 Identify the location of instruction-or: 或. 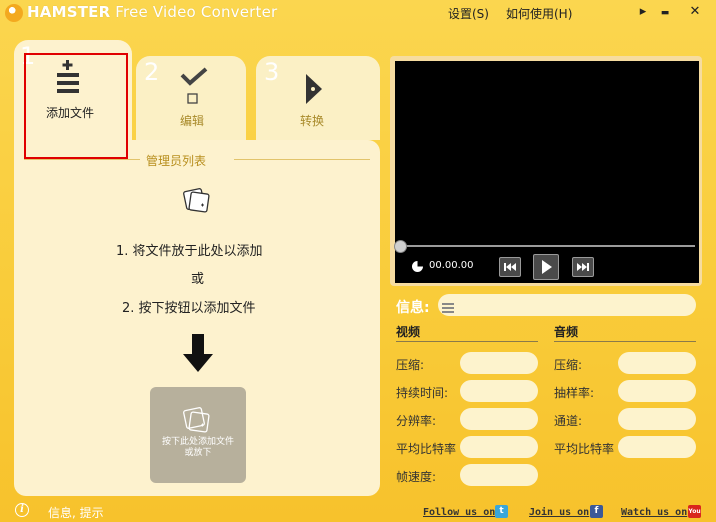
(198, 279).